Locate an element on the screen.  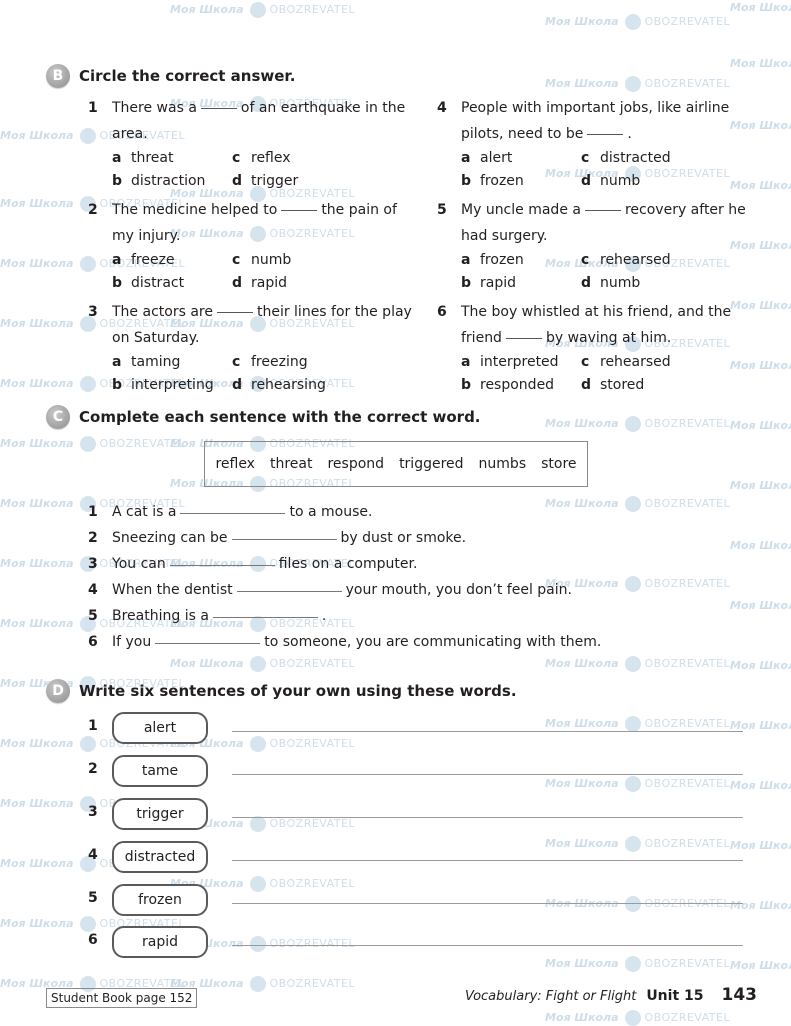
item-number: 6 is located at coordinates (93, 940).